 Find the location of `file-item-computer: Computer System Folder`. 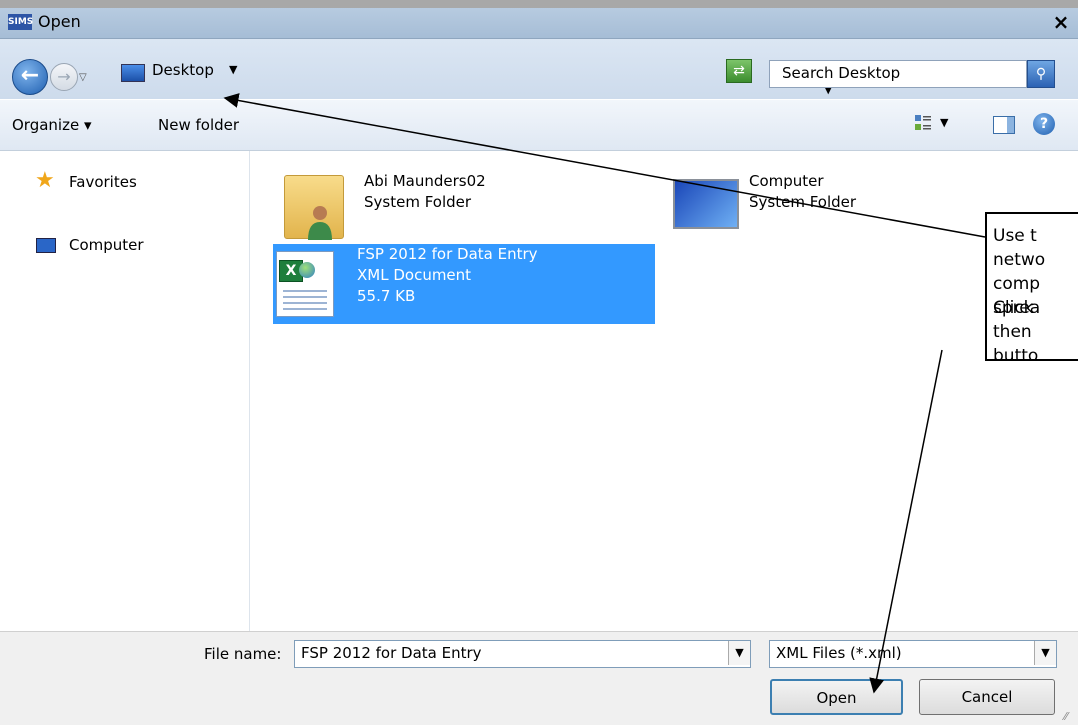

file-item-computer: Computer System Folder is located at coordinates (795, 206).